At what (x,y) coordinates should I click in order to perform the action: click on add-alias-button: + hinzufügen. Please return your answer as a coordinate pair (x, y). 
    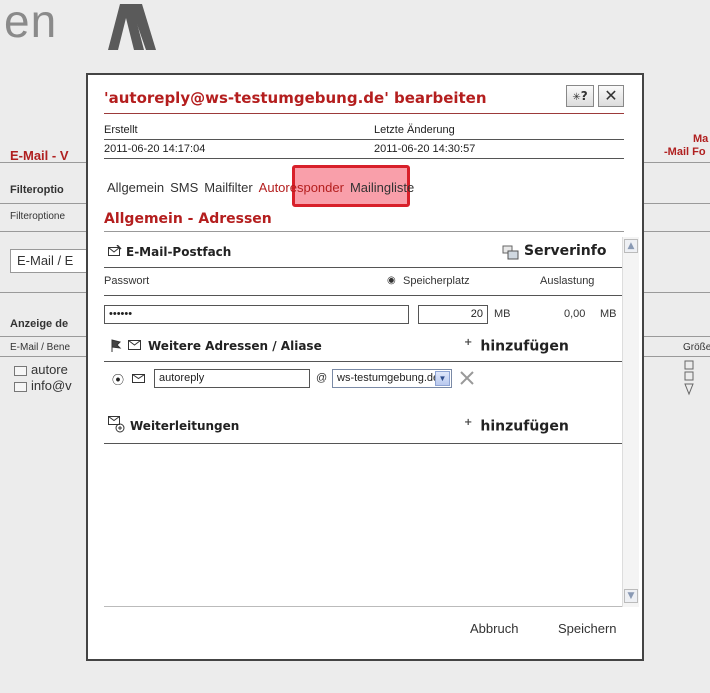
    Looking at the image, I should click on (516, 346).